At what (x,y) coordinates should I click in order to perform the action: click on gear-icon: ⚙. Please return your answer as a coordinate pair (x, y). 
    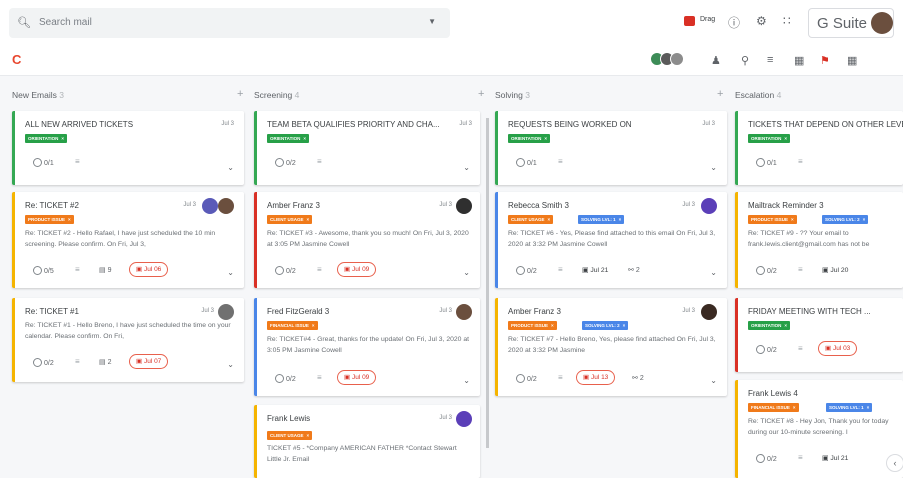
    Looking at the image, I should click on (761, 21).